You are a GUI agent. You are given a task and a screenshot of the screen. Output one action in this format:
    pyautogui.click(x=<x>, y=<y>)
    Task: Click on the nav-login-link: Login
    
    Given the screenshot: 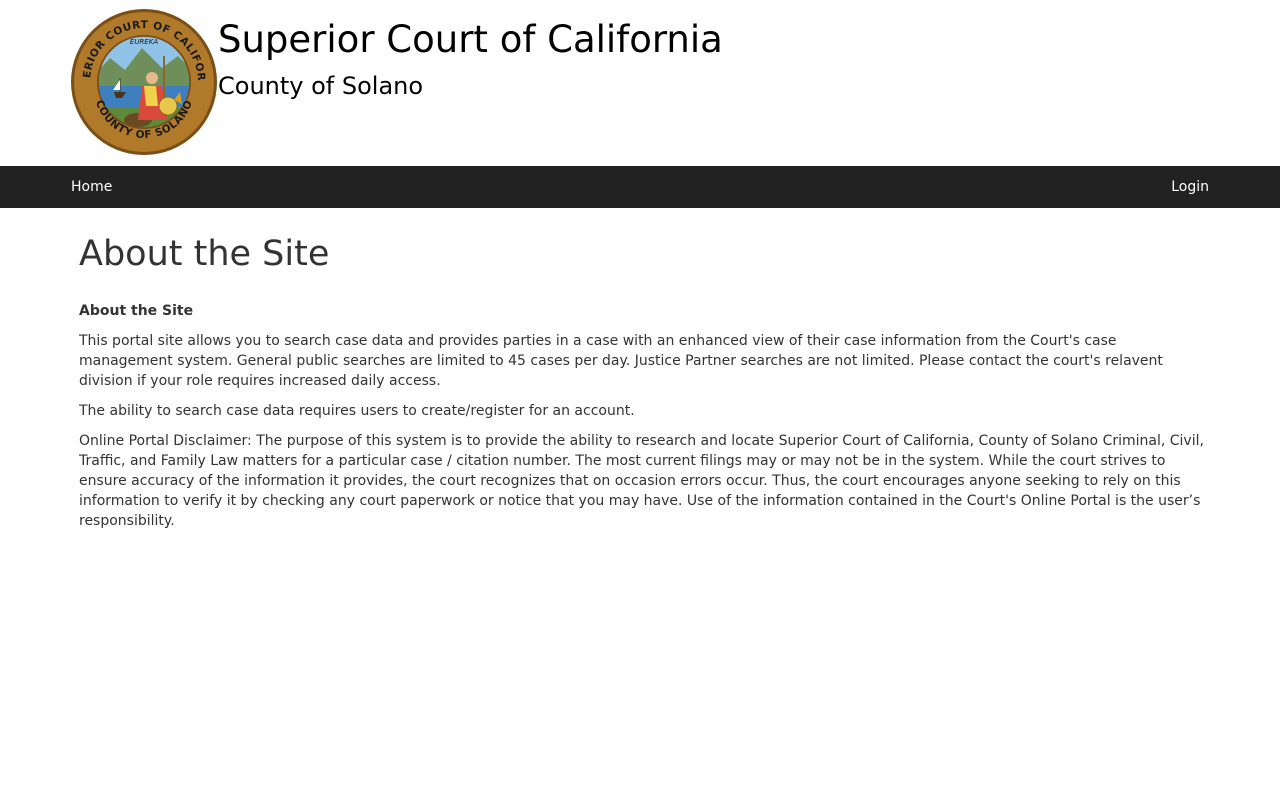 What is the action you would take?
    pyautogui.click(x=1190, y=187)
    